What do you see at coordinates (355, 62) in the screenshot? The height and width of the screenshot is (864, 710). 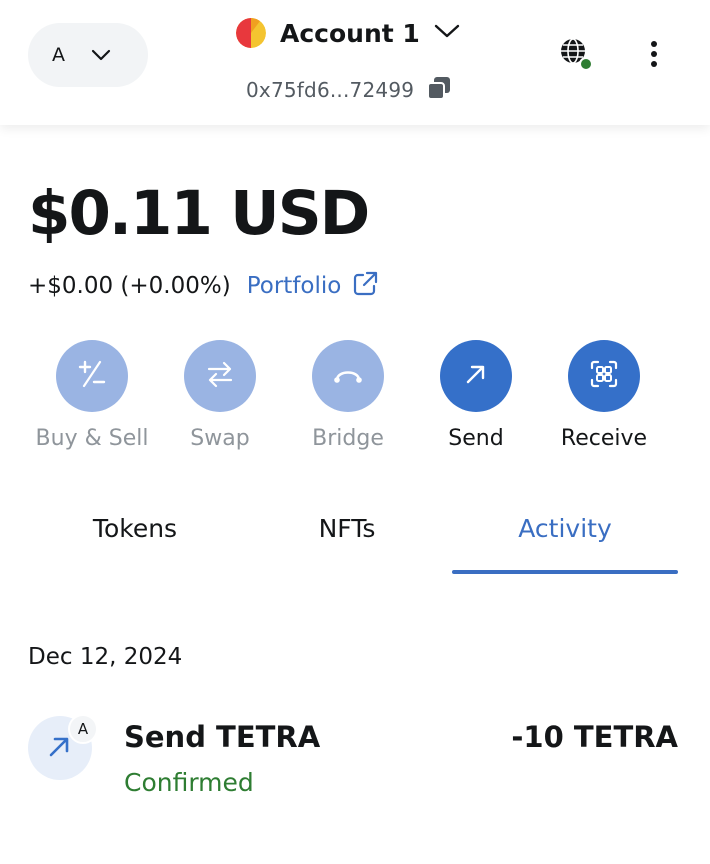 I see `app-header: A Account 1 0x75fd6...72499` at bounding box center [355, 62].